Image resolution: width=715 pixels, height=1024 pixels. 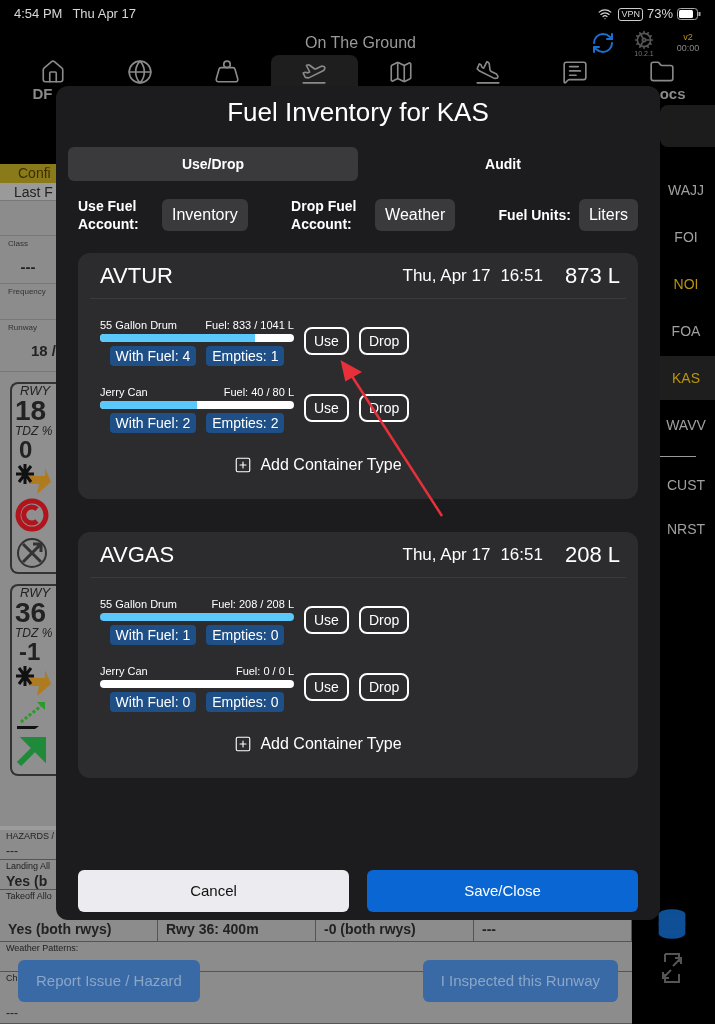 What do you see at coordinates (27, 291) in the screenshot?
I see `field-label: Frequency` at bounding box center [27, 291].